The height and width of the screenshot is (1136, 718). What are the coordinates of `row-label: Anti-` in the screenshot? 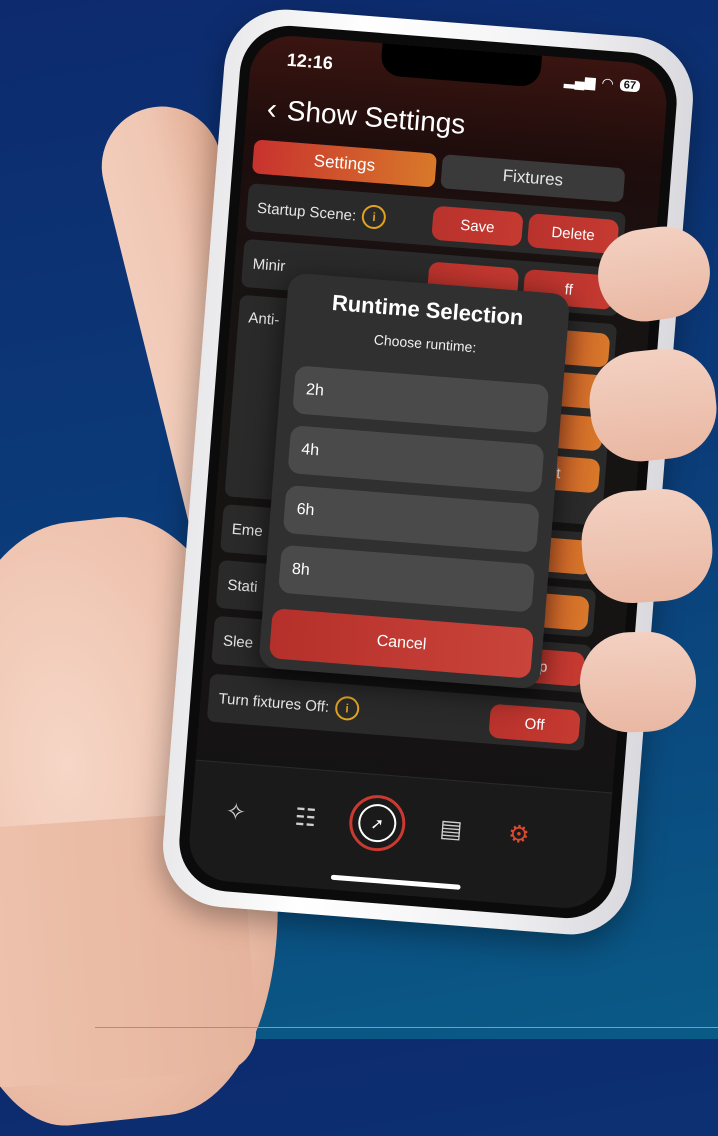 It's located at (263, 319).